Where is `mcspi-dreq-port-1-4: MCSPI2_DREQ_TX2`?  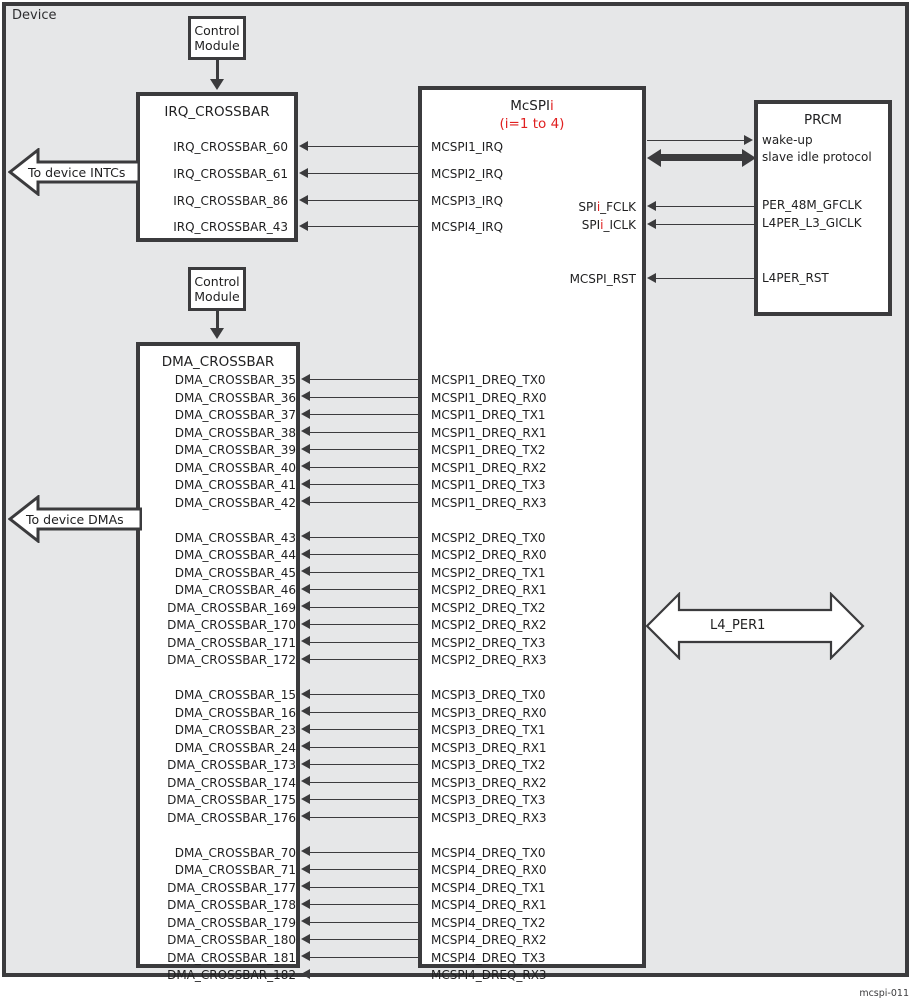
mcspi-dreq-port-1-4: MCSPI2_DREQ_TX2 is located at coordinates (488, 607).